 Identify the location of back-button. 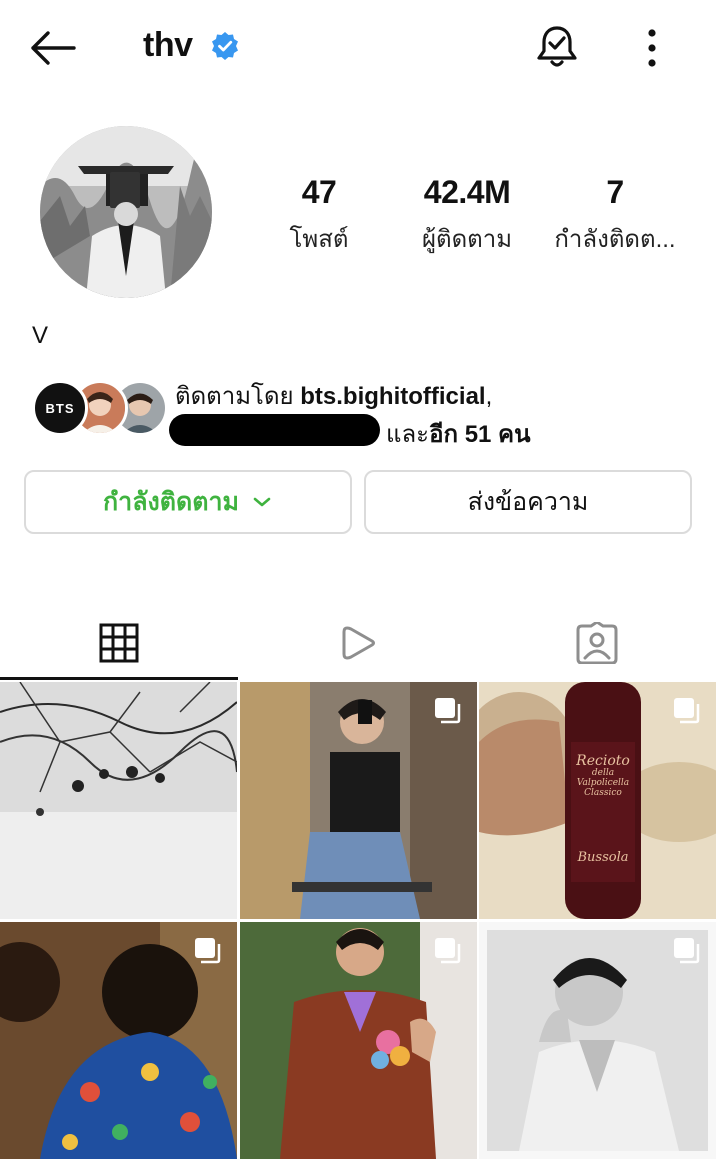
(56, 48).